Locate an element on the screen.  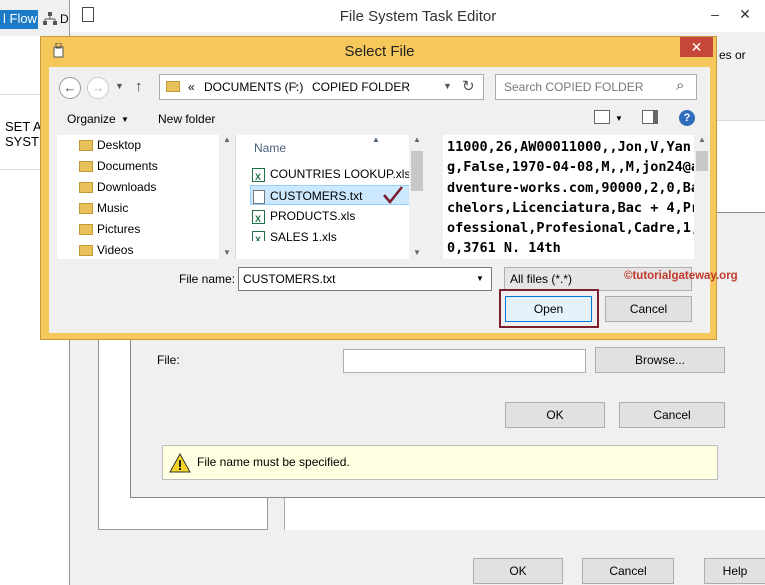
breadcrumb-folder: COPIED FOLDER is located at coordinates (361, 87).